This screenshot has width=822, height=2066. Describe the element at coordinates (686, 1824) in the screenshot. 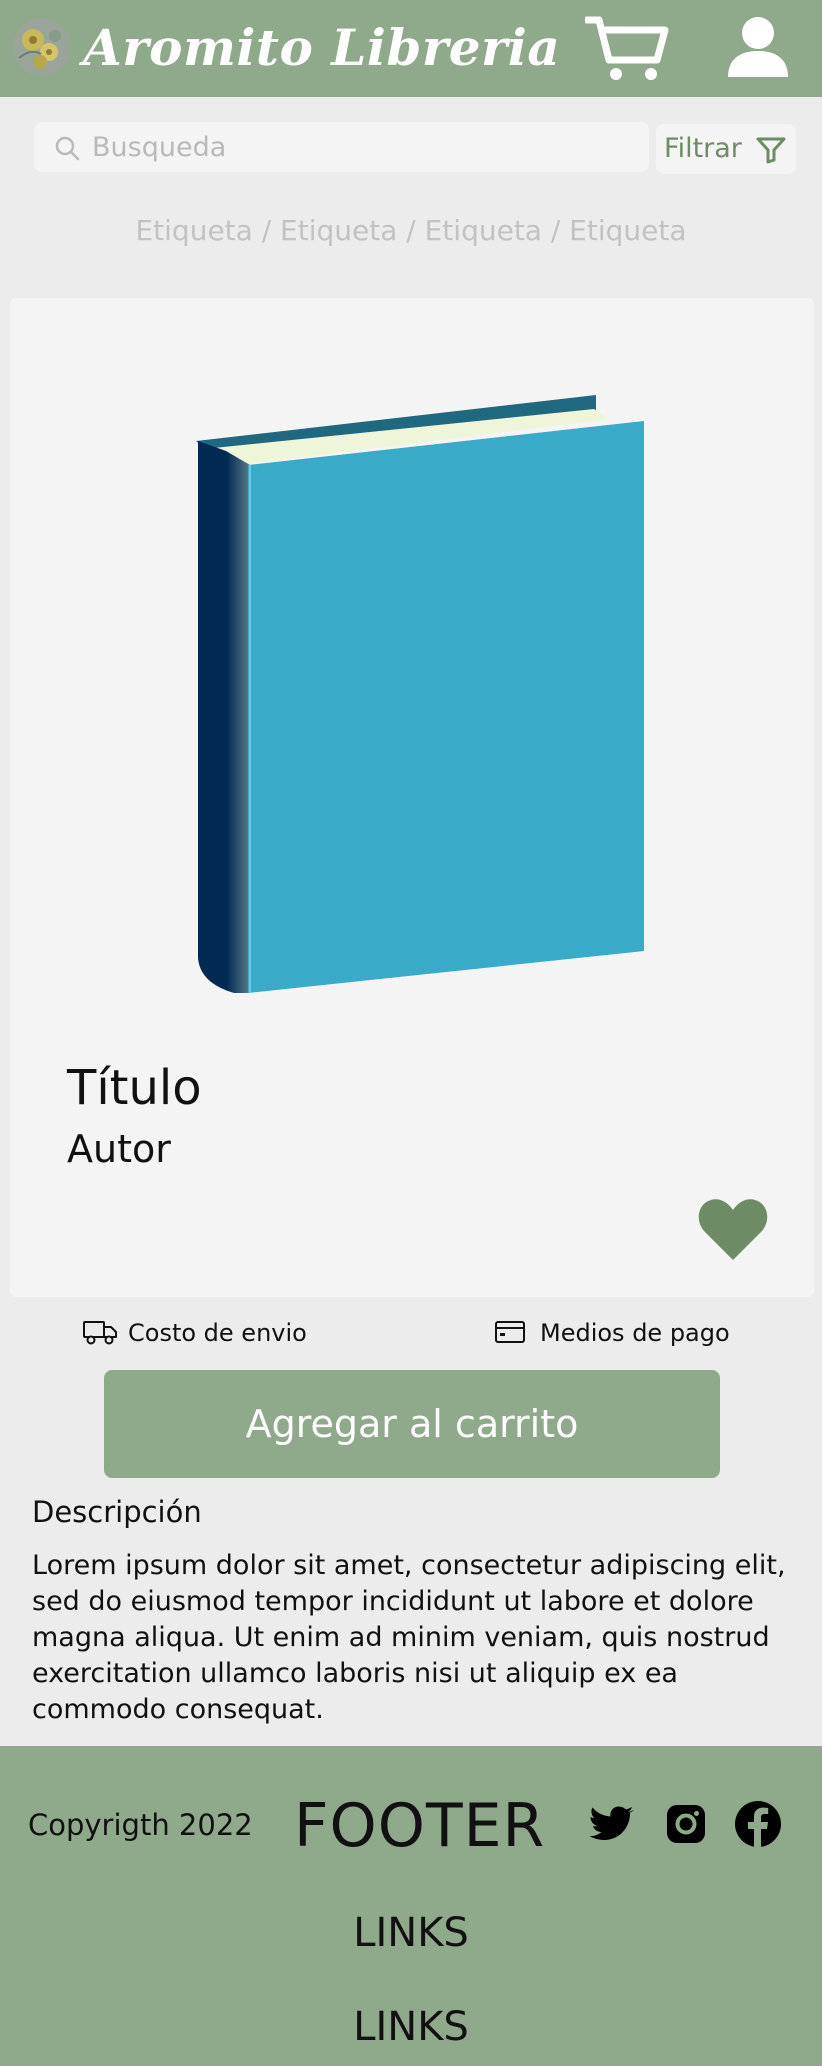

I see `instagram-icon` at that location.